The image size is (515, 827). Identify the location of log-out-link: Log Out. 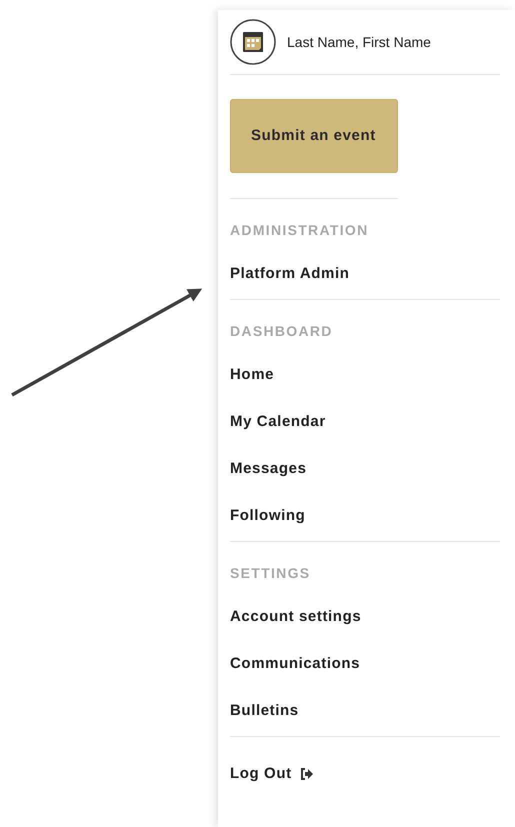
(261, 774).